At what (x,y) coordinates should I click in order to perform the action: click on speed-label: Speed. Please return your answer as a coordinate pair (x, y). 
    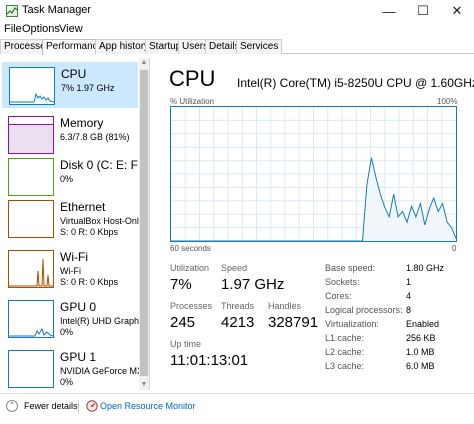
    Looking at the image, I should click on (234, 268).